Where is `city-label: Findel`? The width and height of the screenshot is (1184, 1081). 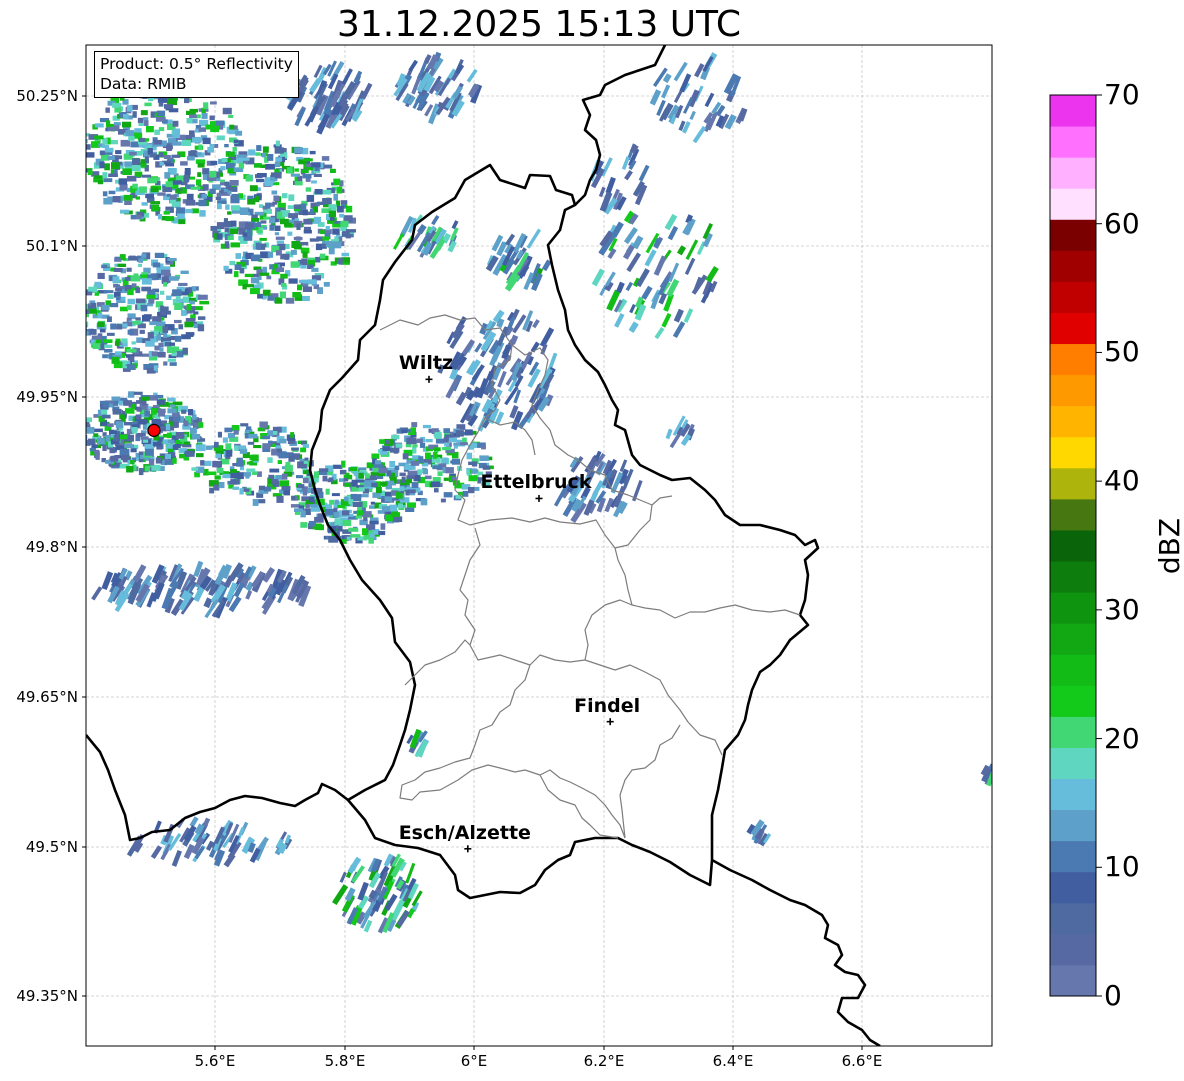
city-label: Findel is located at coordinates (607, 705).